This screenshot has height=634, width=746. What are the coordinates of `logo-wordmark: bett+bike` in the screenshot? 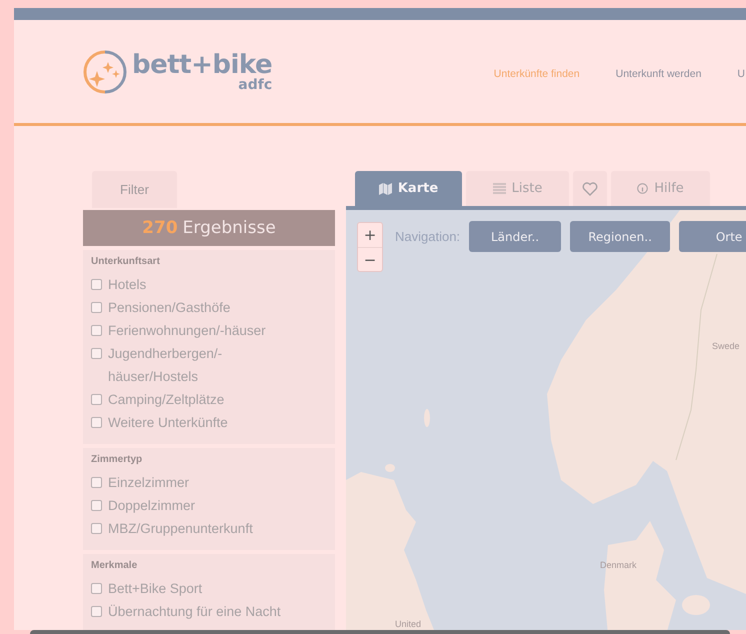 It's located at (202, 65).